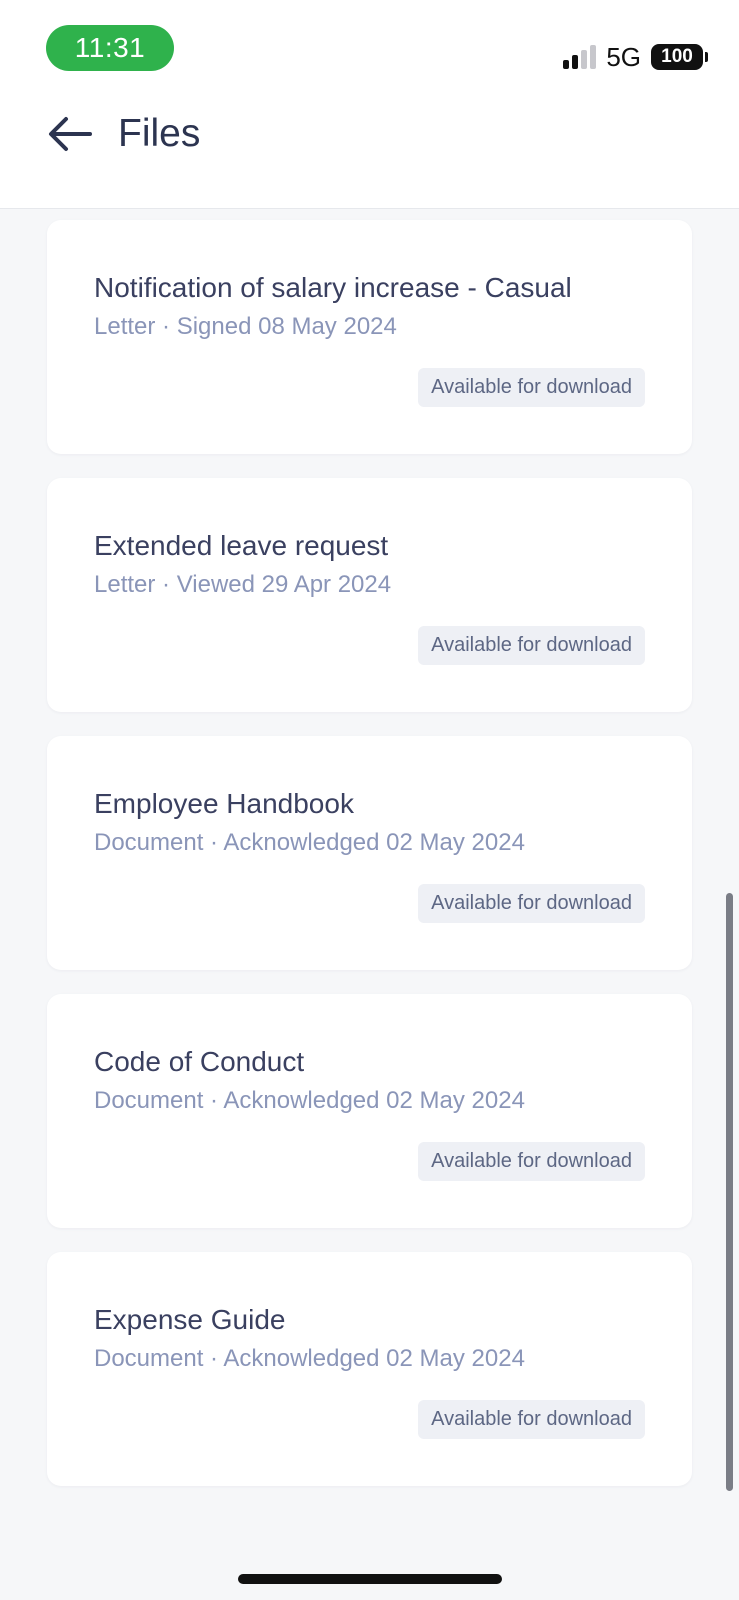 The image size is (739, 1600). What do you see at coordinates (224, 803) in the screenshot?
I see `file-title: Employee Handbook` at bounding box center [224, 803].